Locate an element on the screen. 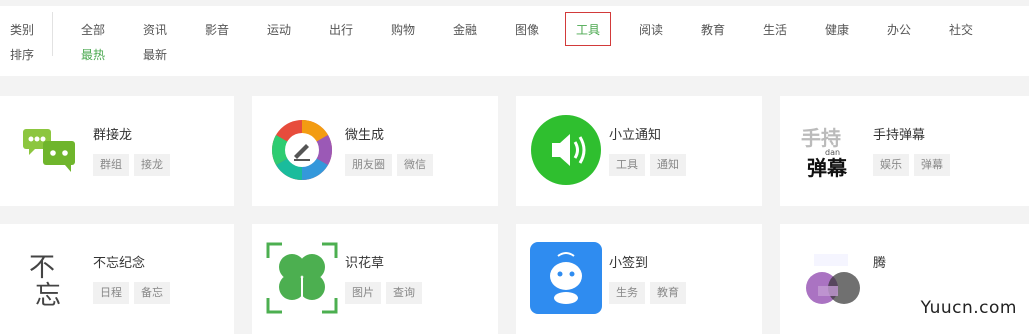 This screenshot has height=334, width=1029. sort-row: 排序 最热 最新 is located at coordinates (514, 55).